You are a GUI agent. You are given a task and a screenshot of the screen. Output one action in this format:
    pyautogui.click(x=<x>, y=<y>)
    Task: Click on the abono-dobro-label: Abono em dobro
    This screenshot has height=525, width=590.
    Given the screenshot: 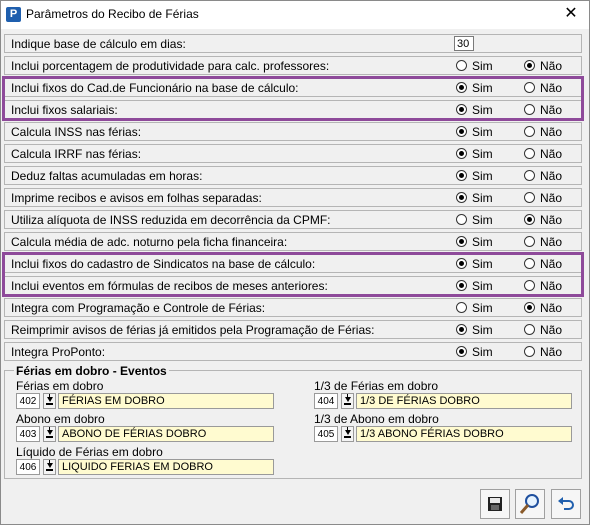 What is the action you would take?
    pyautogui.click(x=60, y=419)
    